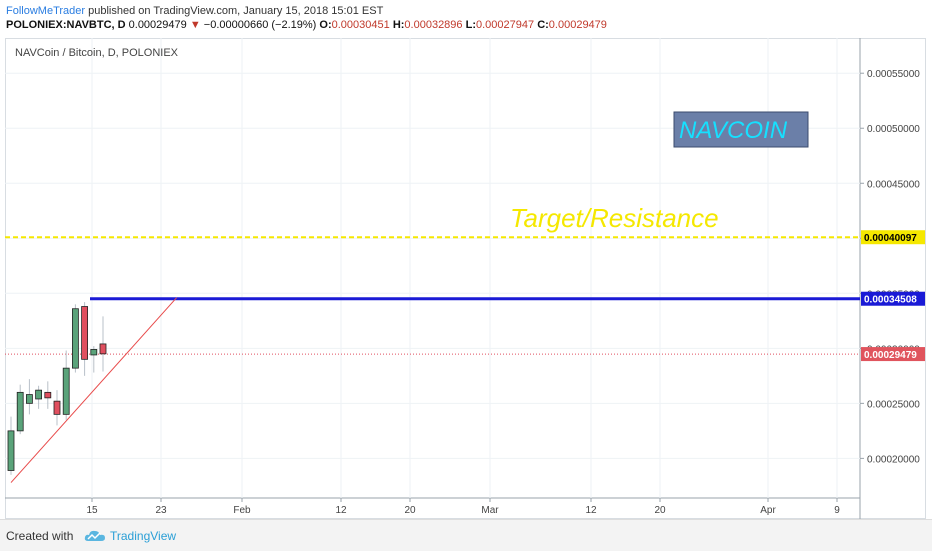  What do you see at coordinates (893, 404) in the screenshot?
I see `price-tick-label: 0.00025000` at bounding box center [893, 404].